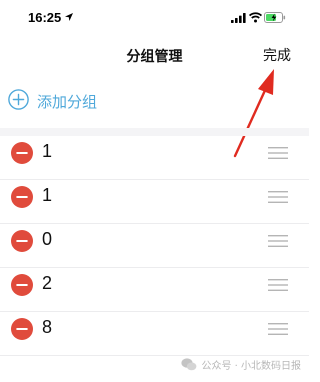 Image resolution: width=320 pixels, height=382 pixels. I want to click on status-bar: 16:25, so click(154, 19).